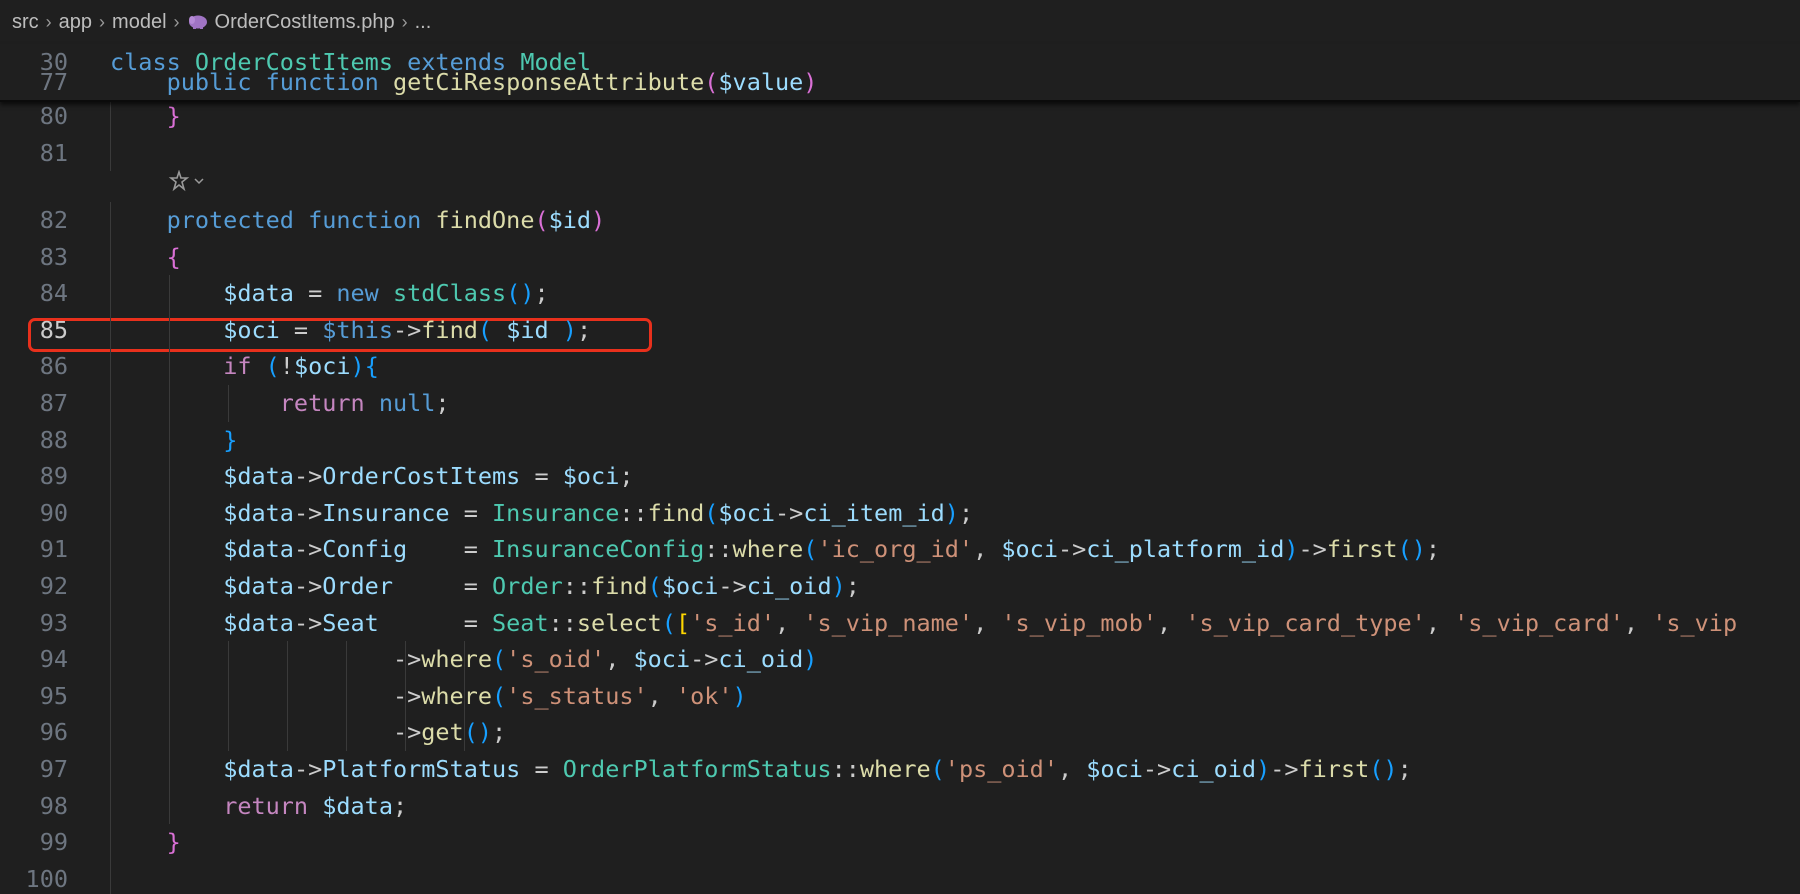 The image size is (1800, 894). I want to click on line-number: 80, so click(34, 117).